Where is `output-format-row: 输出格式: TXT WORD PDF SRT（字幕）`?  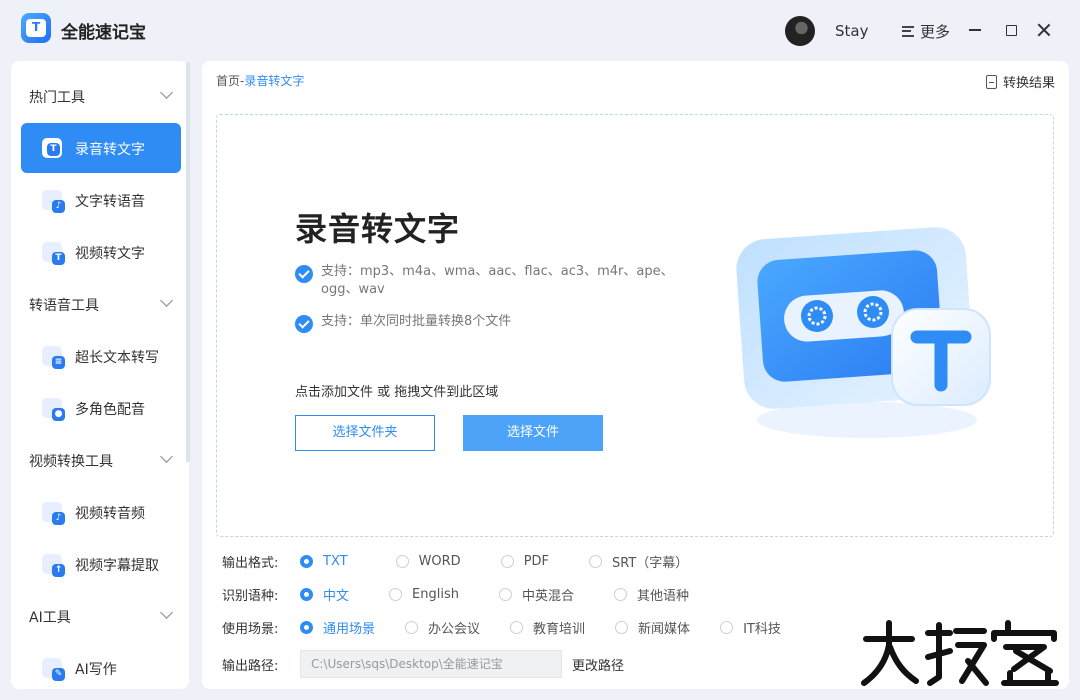 output-format-row: 输出格式: TXT WORD PDF SRT（字幕） is located at coordinates (475, 561).